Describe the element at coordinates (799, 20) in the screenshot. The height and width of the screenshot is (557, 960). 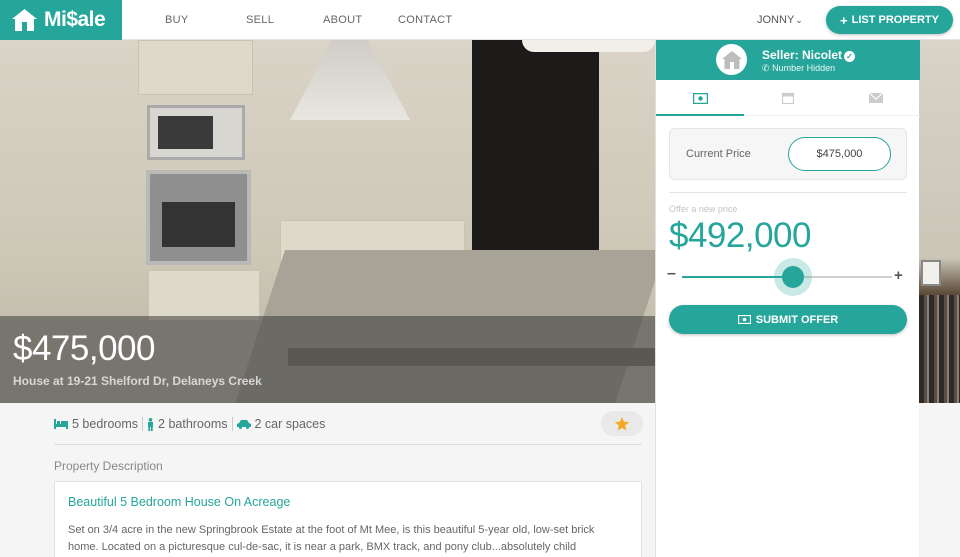
I see `chevron-down-icon: ⌄` at that location.